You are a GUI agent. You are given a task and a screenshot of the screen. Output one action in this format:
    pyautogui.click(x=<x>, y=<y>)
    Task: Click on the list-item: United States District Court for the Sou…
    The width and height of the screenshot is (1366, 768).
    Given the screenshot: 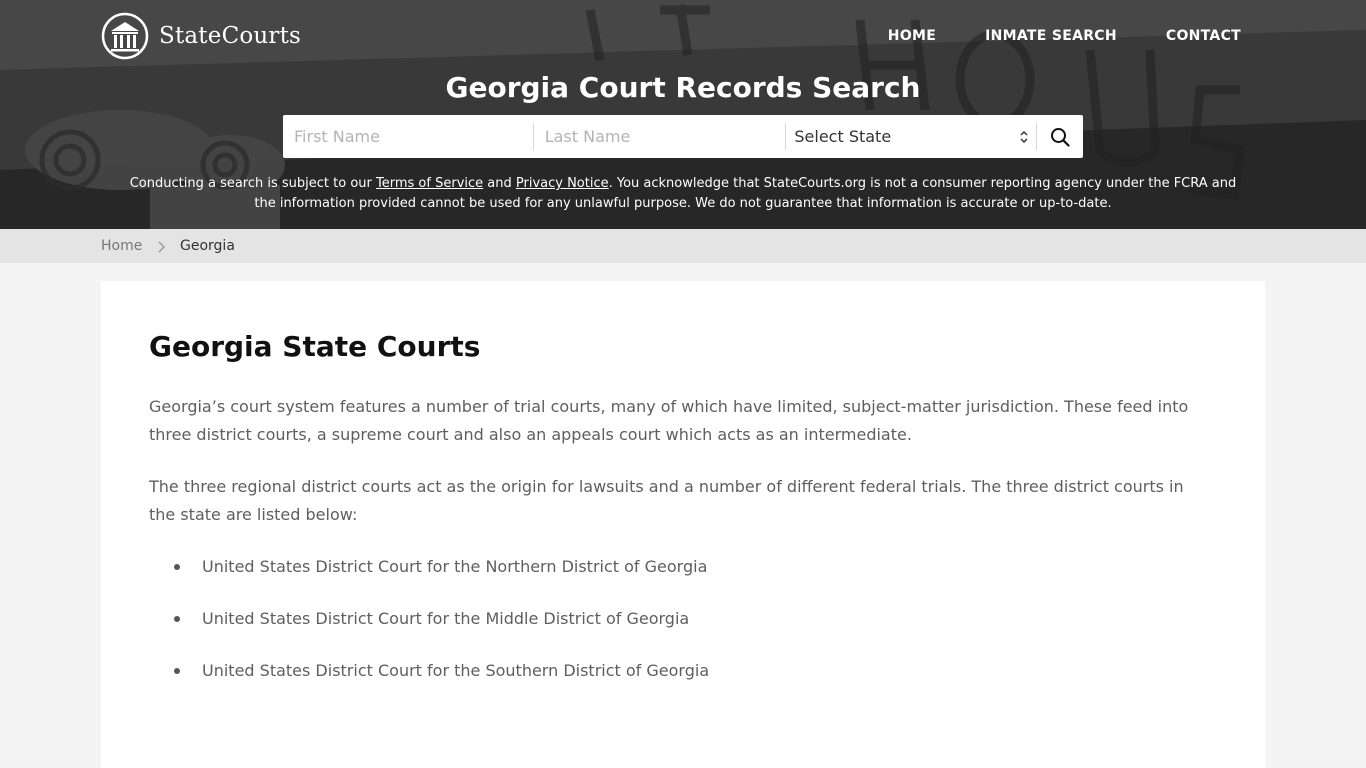 What is the action you would take?
    pyautogui.click(x=429, y=671)
    